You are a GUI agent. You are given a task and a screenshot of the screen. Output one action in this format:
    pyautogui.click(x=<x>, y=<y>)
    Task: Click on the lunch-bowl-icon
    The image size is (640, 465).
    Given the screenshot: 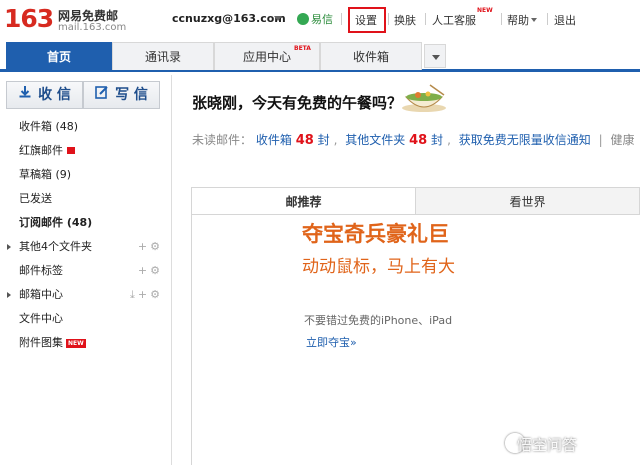 What is the action you would take?
    pyautogui.click(x=424, y=98)
    